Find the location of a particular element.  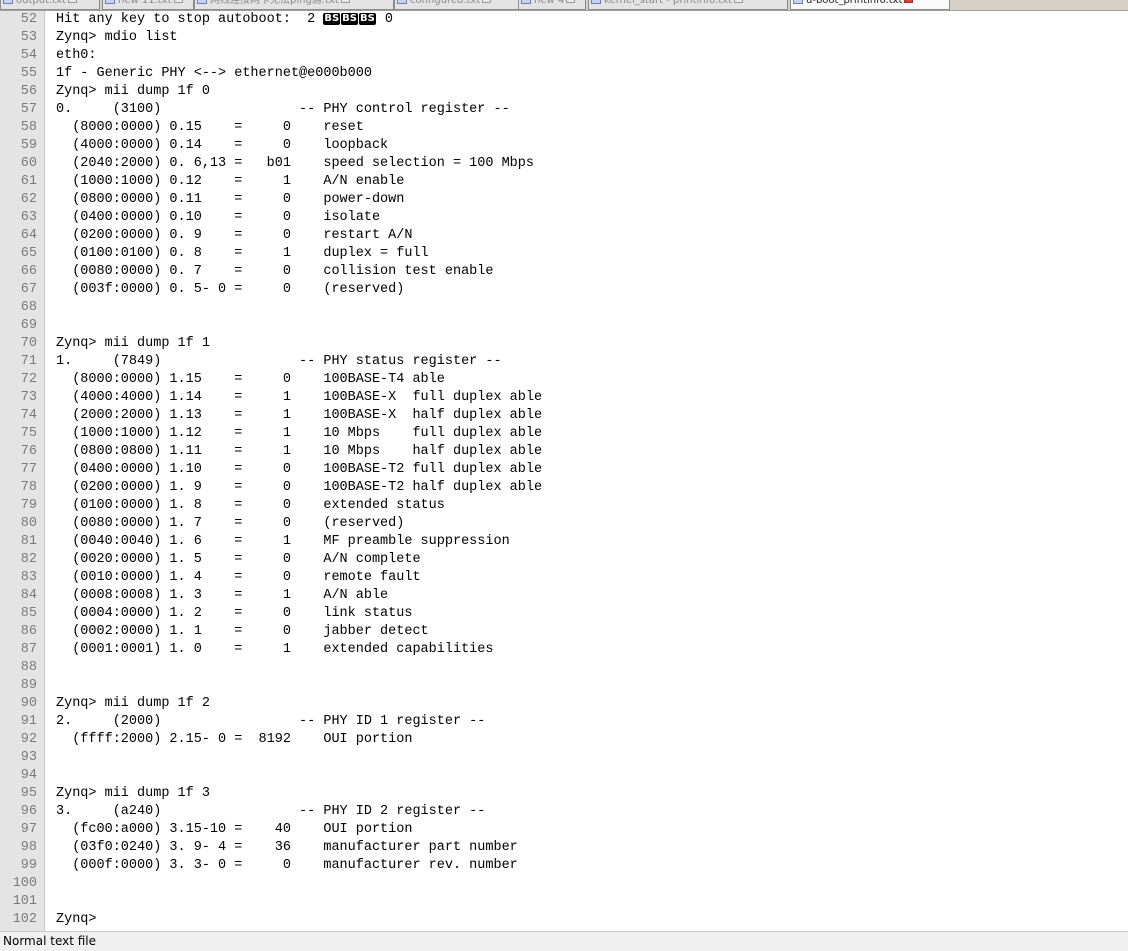

line-number: 73 is located at coordinates (28, 397).